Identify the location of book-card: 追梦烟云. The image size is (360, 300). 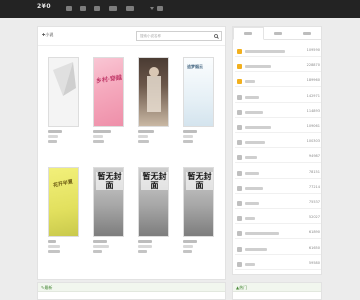
(203, 100).